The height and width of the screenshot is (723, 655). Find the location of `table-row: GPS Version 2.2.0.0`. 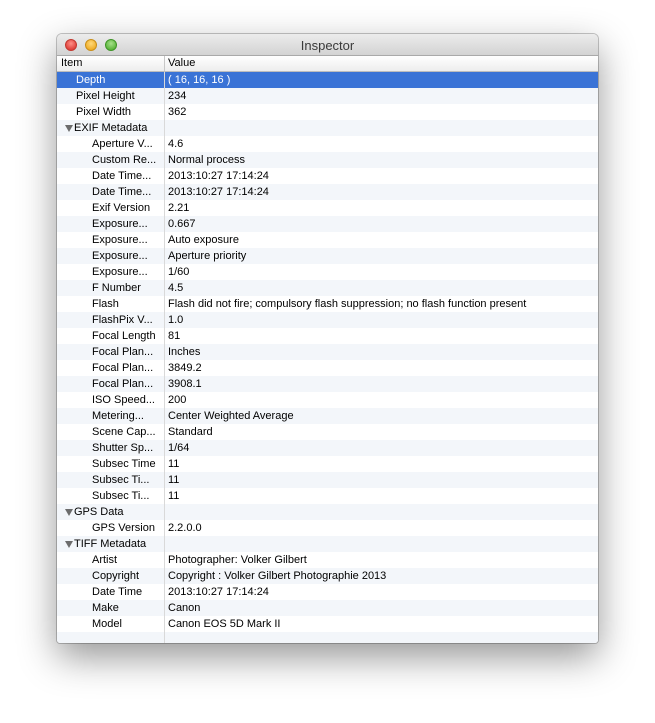

table-row: GPS Version 2.2.0.0 is located at coordinates (327, 528).